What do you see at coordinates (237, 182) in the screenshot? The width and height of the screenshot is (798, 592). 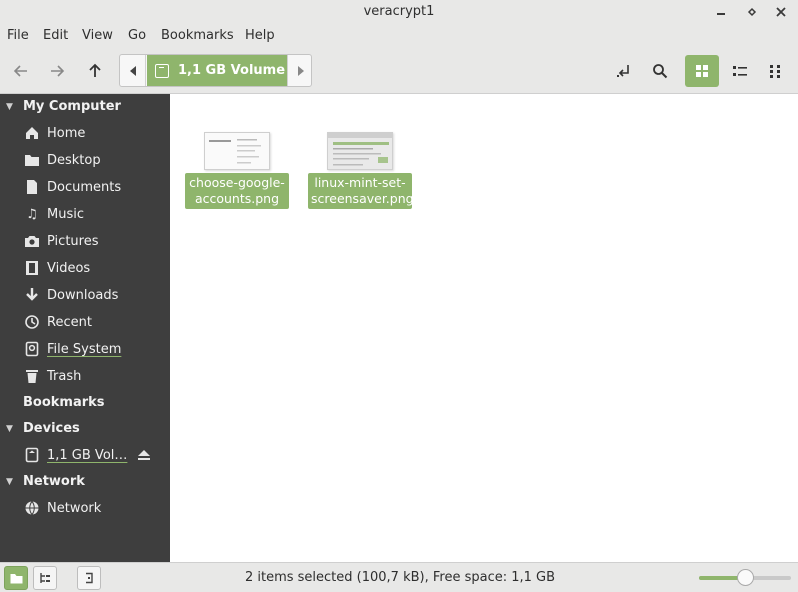 I see `file-name-line: choose-google-` at bounding box center [237, 182].